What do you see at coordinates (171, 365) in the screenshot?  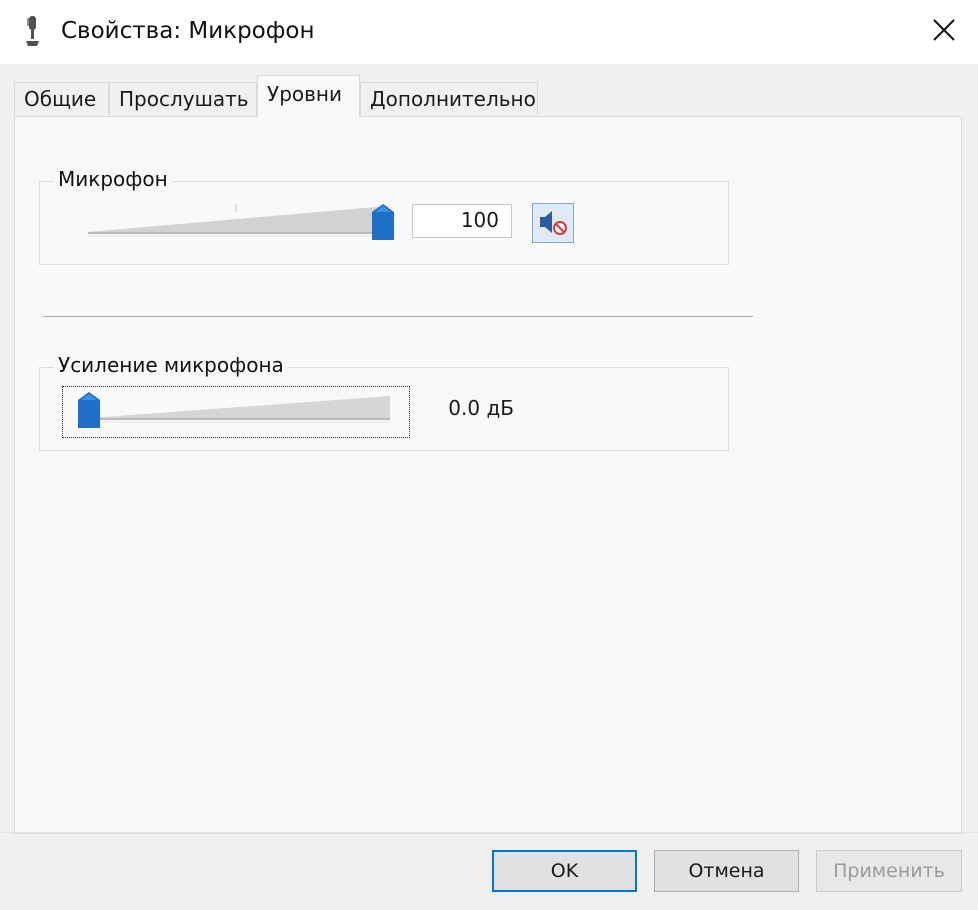 I see `boost-group-label: Усиление микрофона` at bounding box center [171, 365].